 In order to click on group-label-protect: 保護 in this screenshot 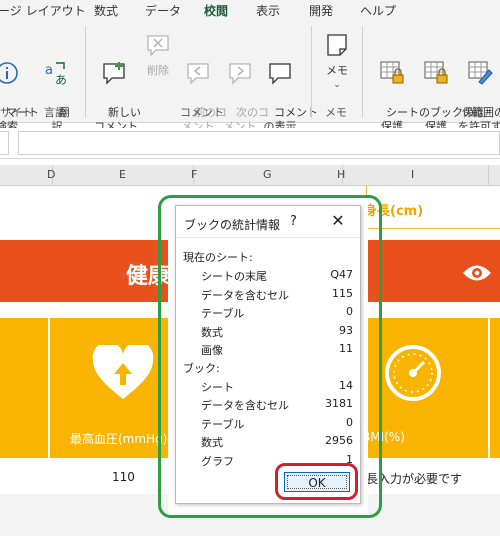, I will do `click(473, 112)`.